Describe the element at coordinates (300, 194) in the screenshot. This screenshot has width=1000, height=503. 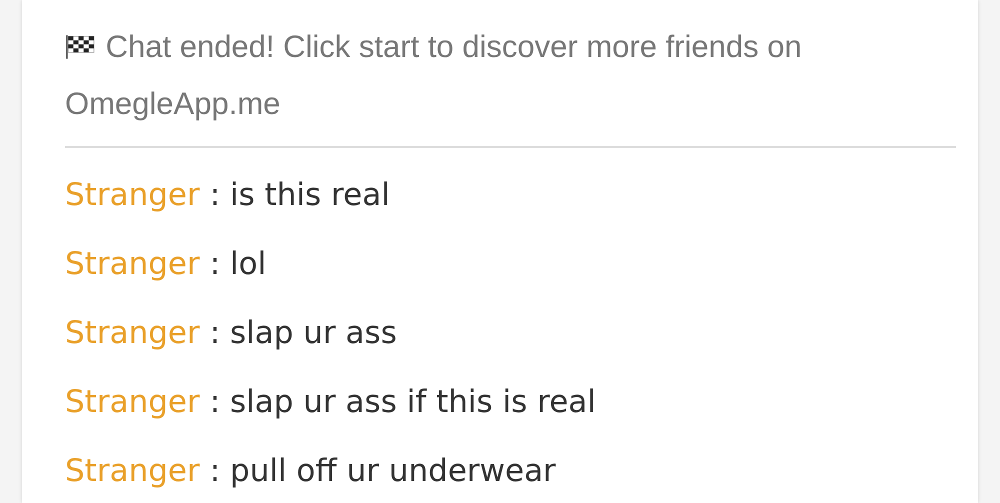
I see `message-text: : is this real` at that location.